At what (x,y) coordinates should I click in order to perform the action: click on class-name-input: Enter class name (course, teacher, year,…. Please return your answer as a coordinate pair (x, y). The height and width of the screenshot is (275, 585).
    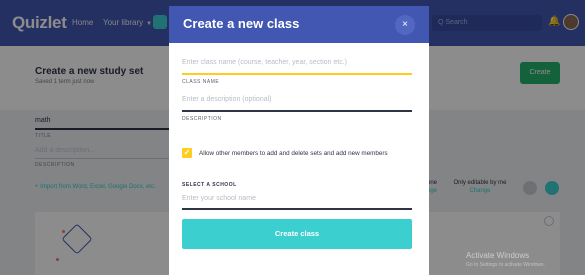
    Looking at the image, I should click on (297, 65).